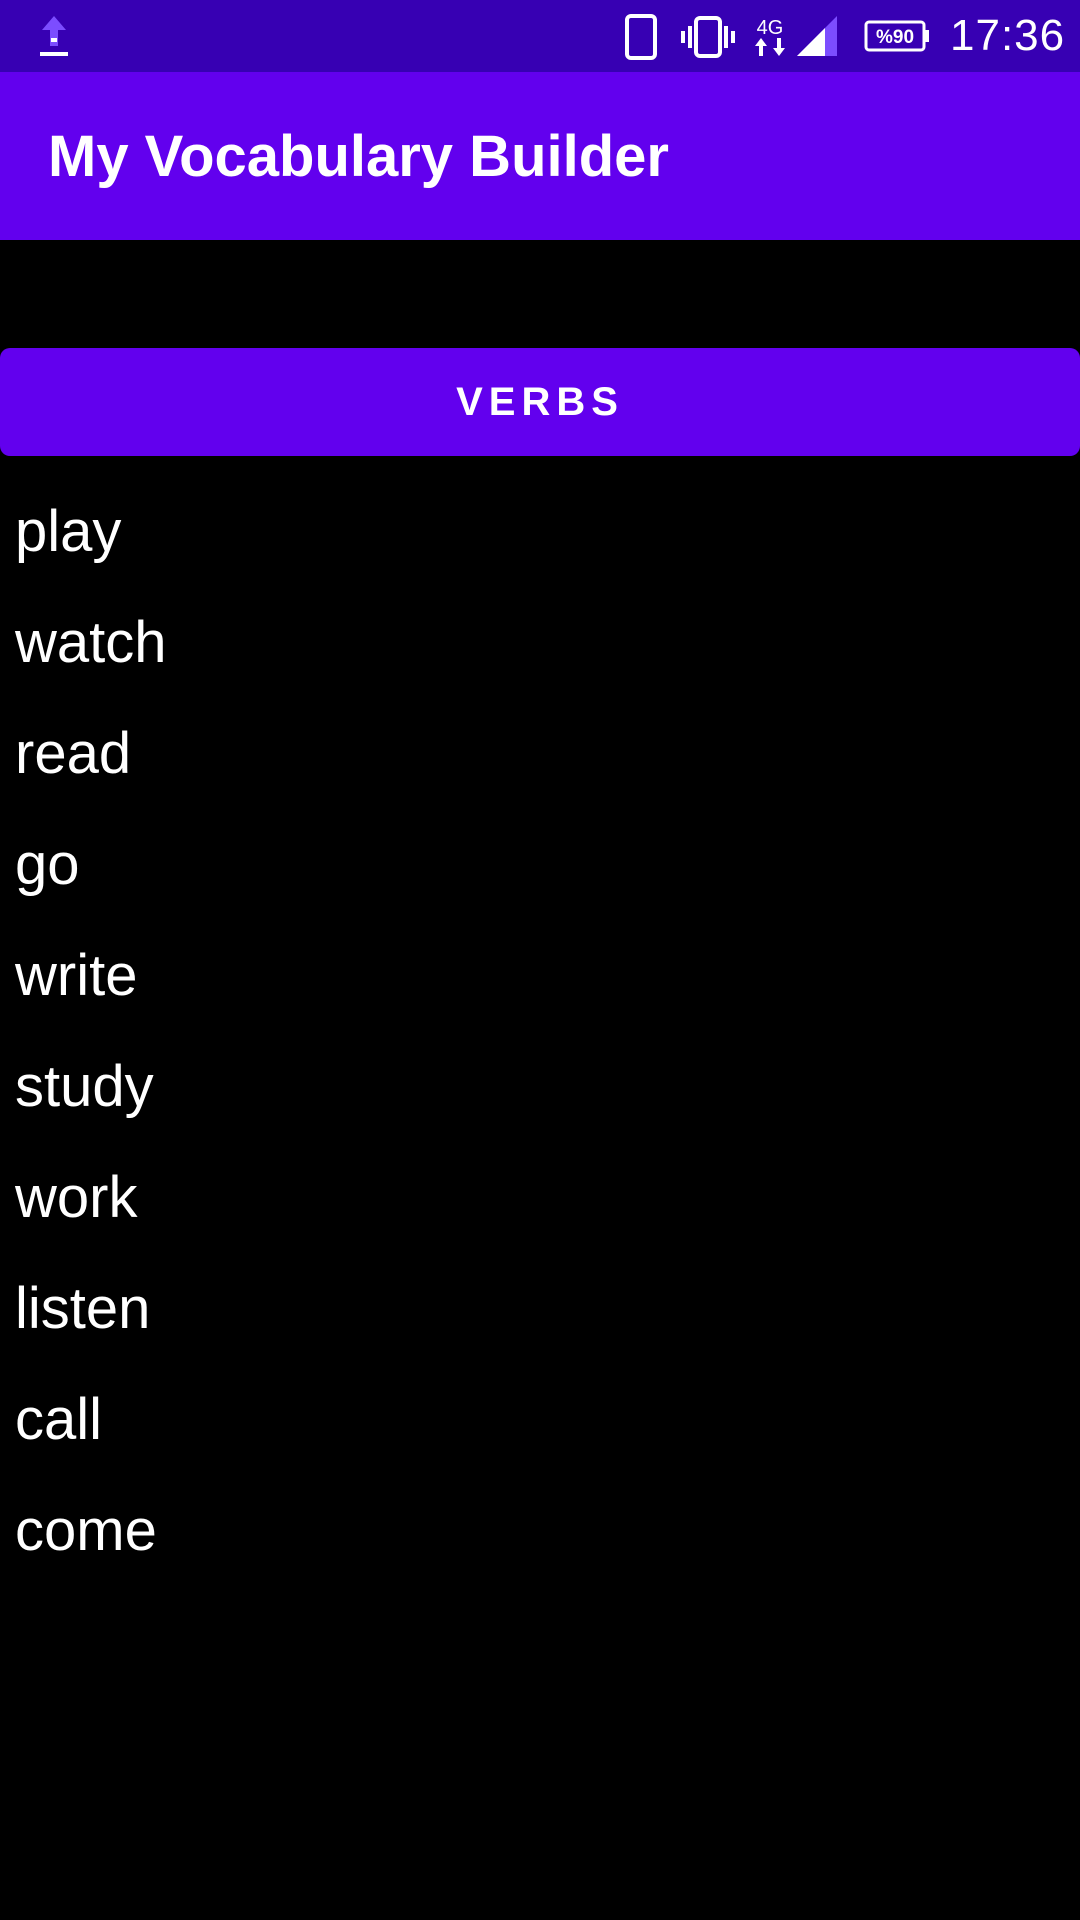 The height and width of the screenshot is (1920, 1080). Describe the element at coordinates (540, 864) in the screenshot. I see `list-item: go` at that location.